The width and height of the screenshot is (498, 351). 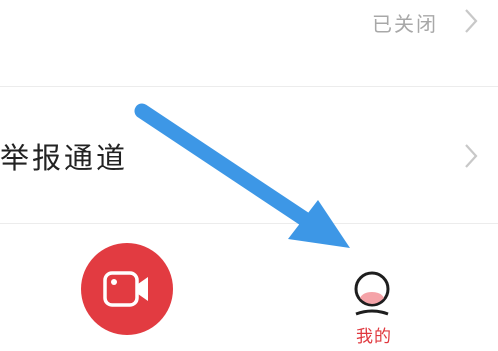 What do you see at coordinates (410, 332) in the screenshot?
I see `watermark-fade` at bounding box center [410, 332].